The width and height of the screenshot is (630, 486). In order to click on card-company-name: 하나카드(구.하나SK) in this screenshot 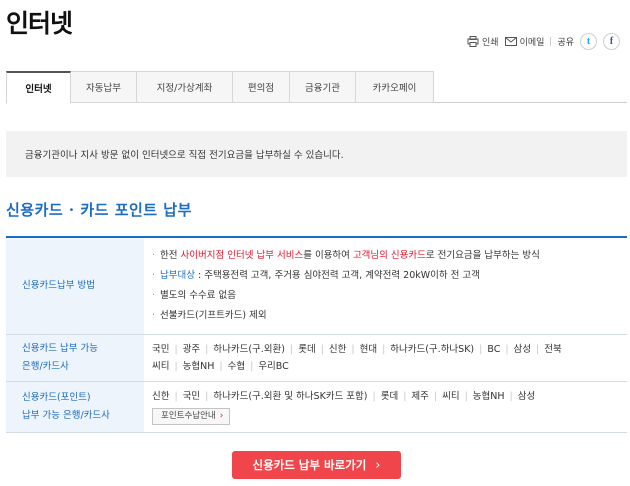, I will do `click(432, 349)`.